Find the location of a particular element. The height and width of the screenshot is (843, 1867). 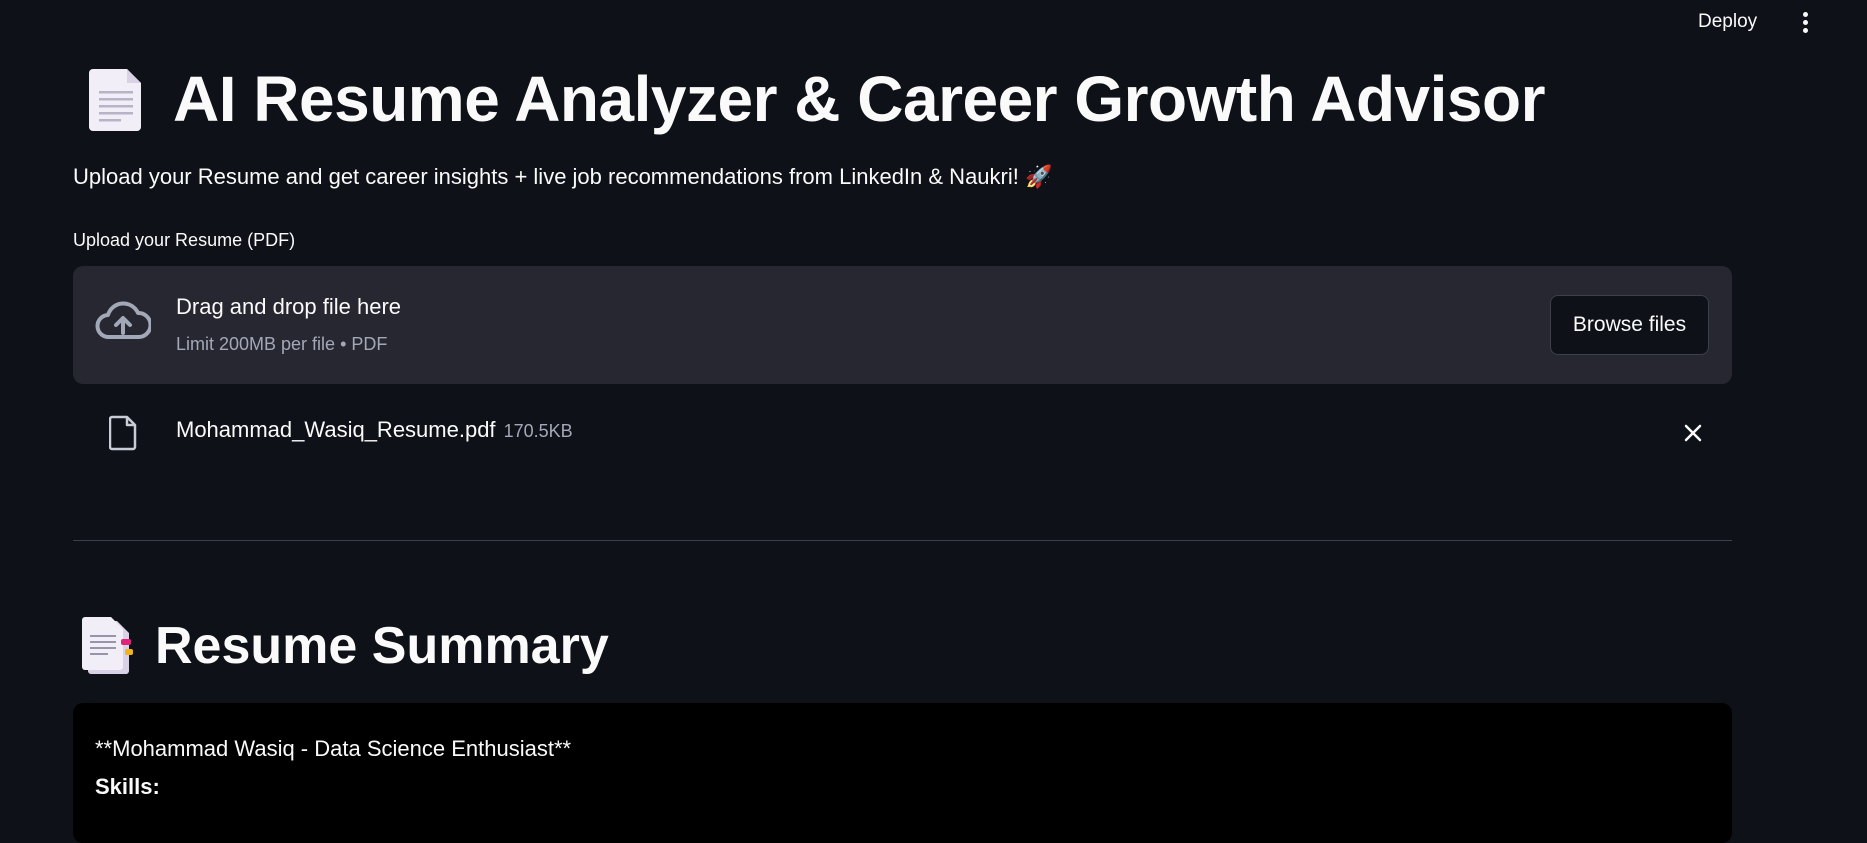

dropzone-instructions: Drag and drop file here is located at coordinates (289, 306).